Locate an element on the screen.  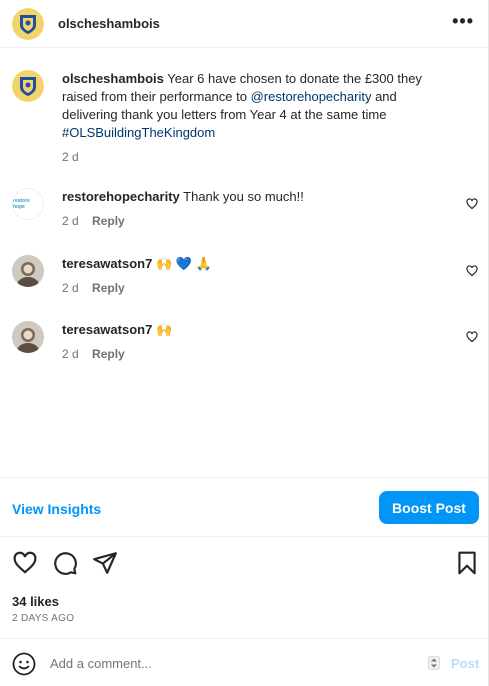
boost-post-button: Boost Post is located at coordinates (429, 507).